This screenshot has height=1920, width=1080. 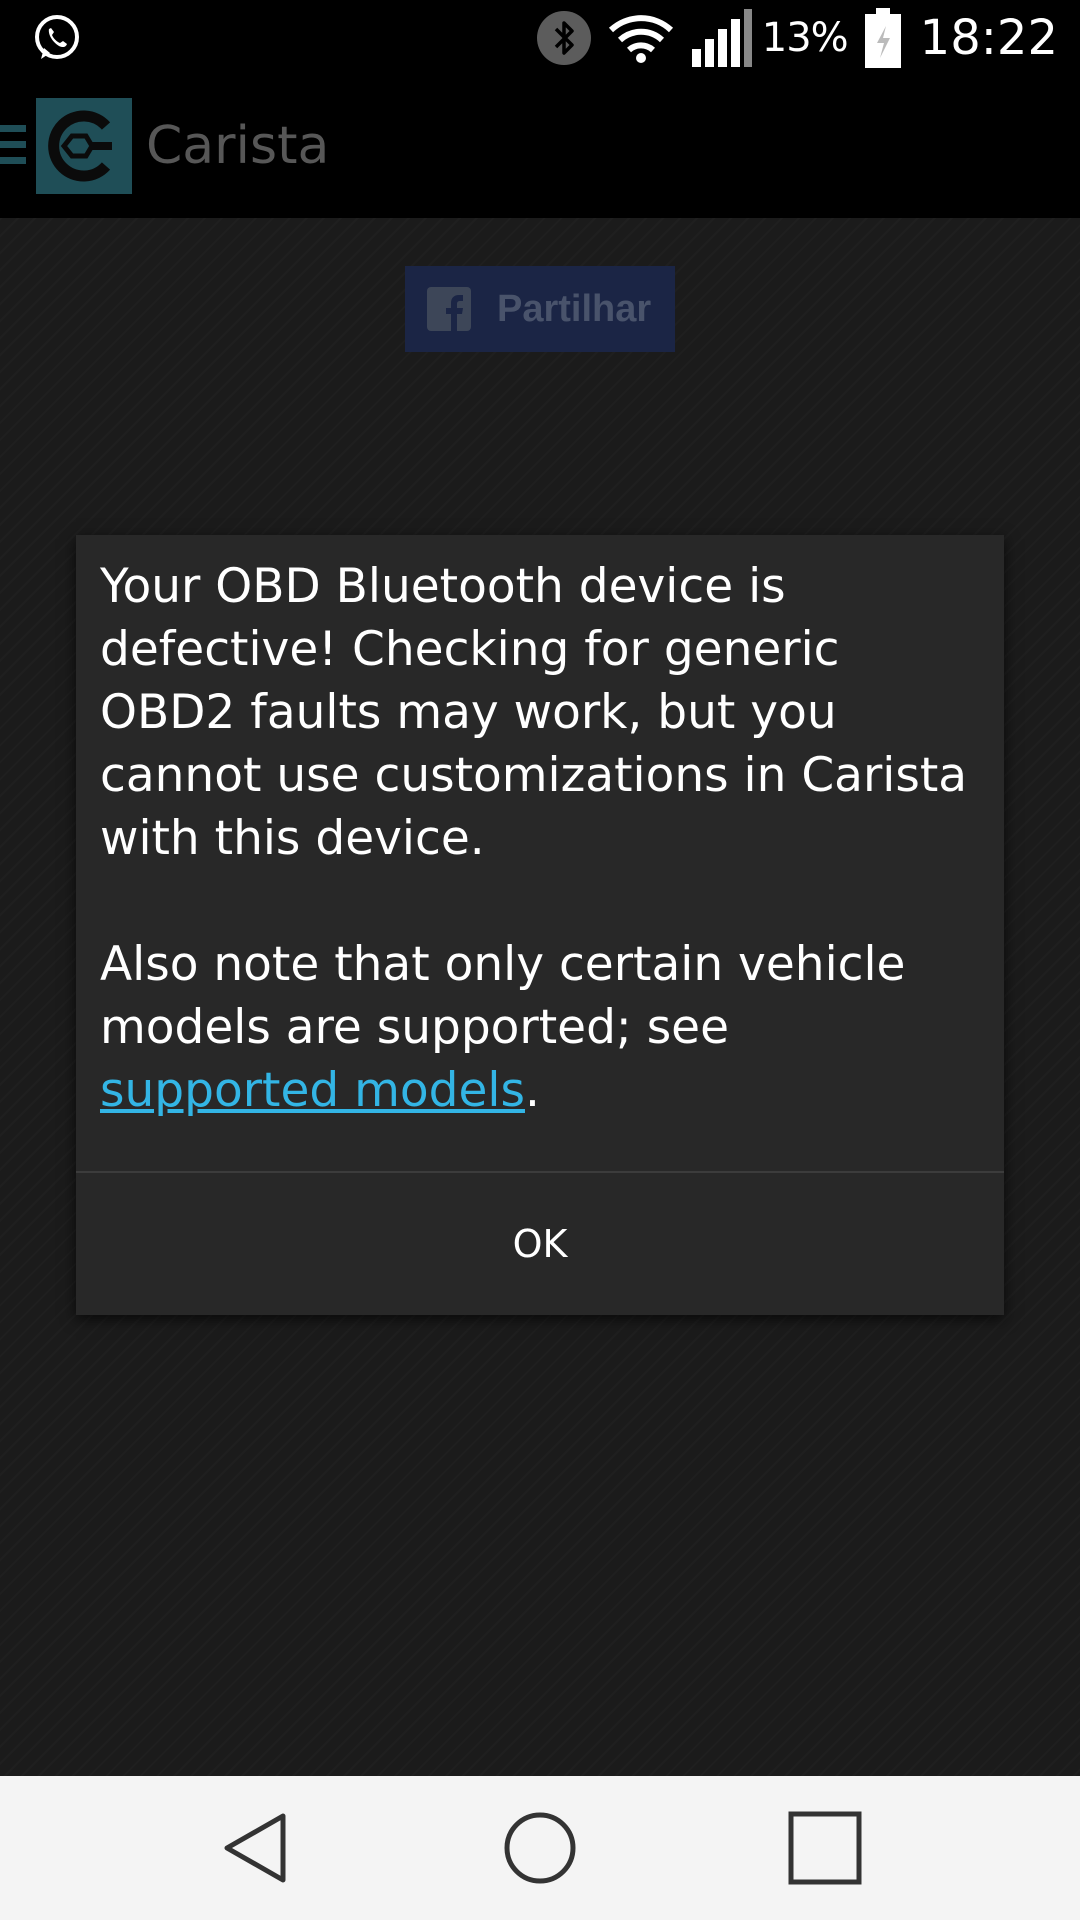 I want to click on home-icon, so click(x=540, y=1848).